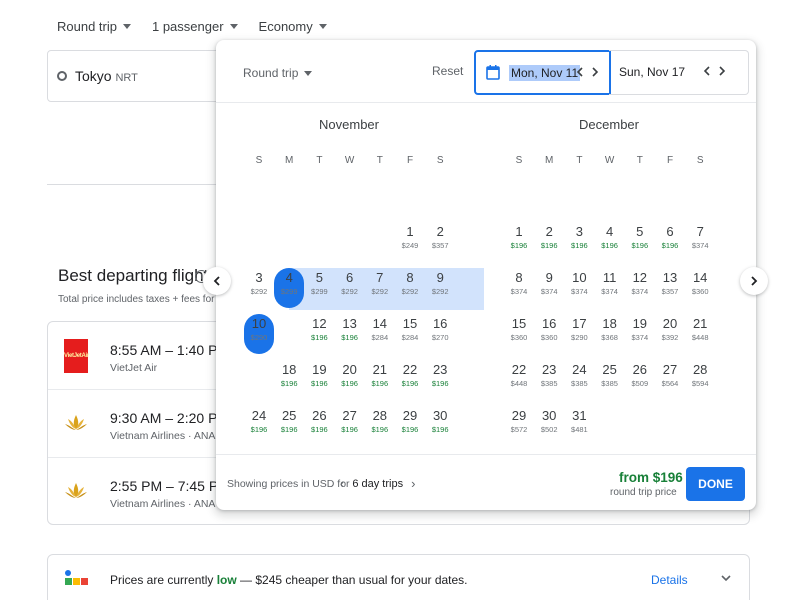 The image size is (800, 600). Describe the element at coordinates (549, 381) in the screenshot. I see `calendar-day: 23 $385` at that location.